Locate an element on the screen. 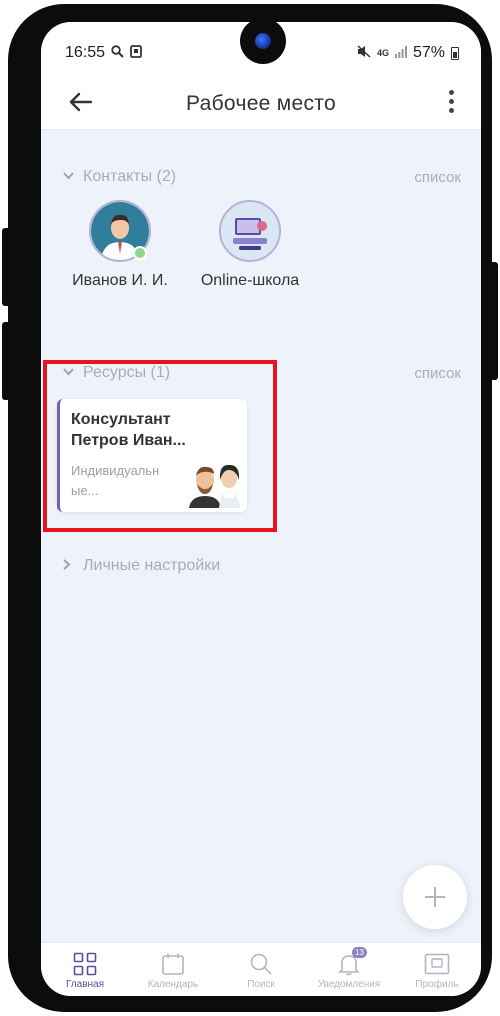 The width and height of the screenshot is (500, 1016). nav-label: Профиль is located at coordinates (437, 984).